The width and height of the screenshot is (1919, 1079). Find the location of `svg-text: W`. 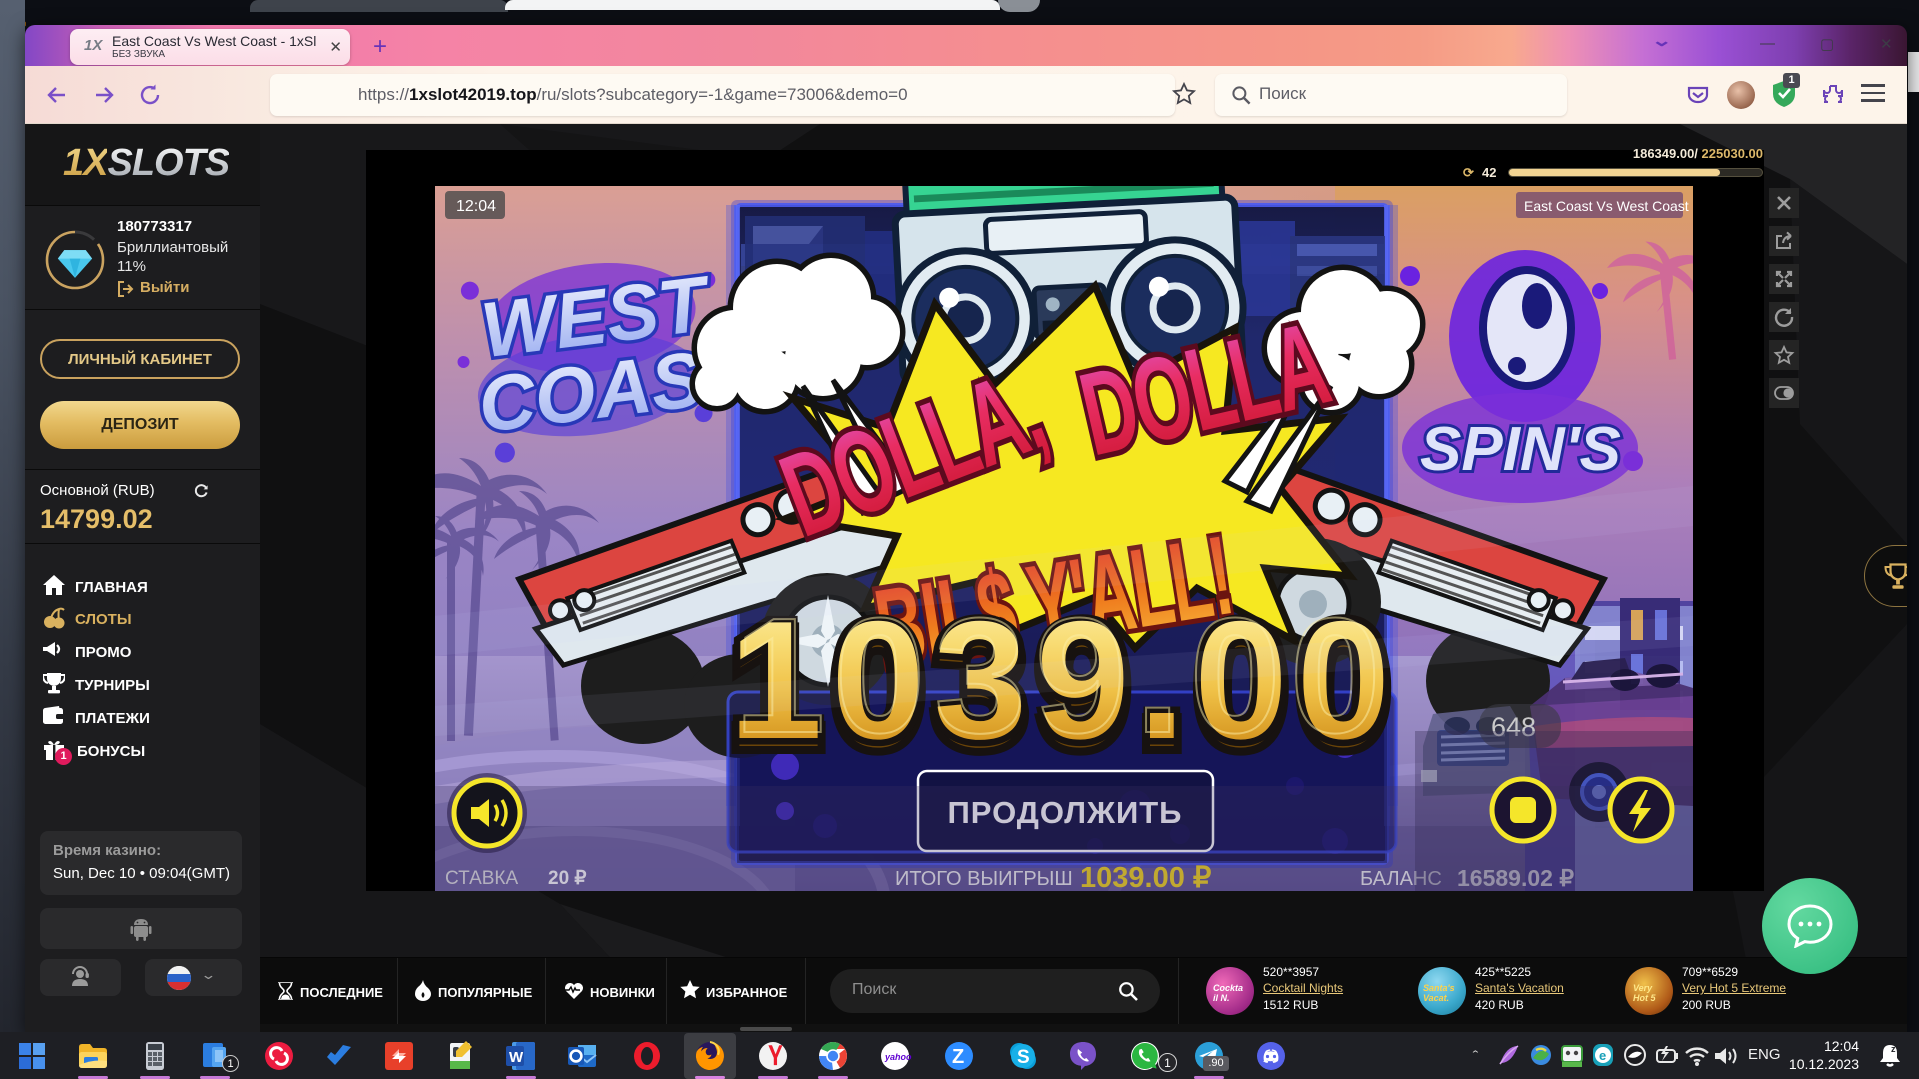

svg-text: W is located at coordinates (516, 1057).